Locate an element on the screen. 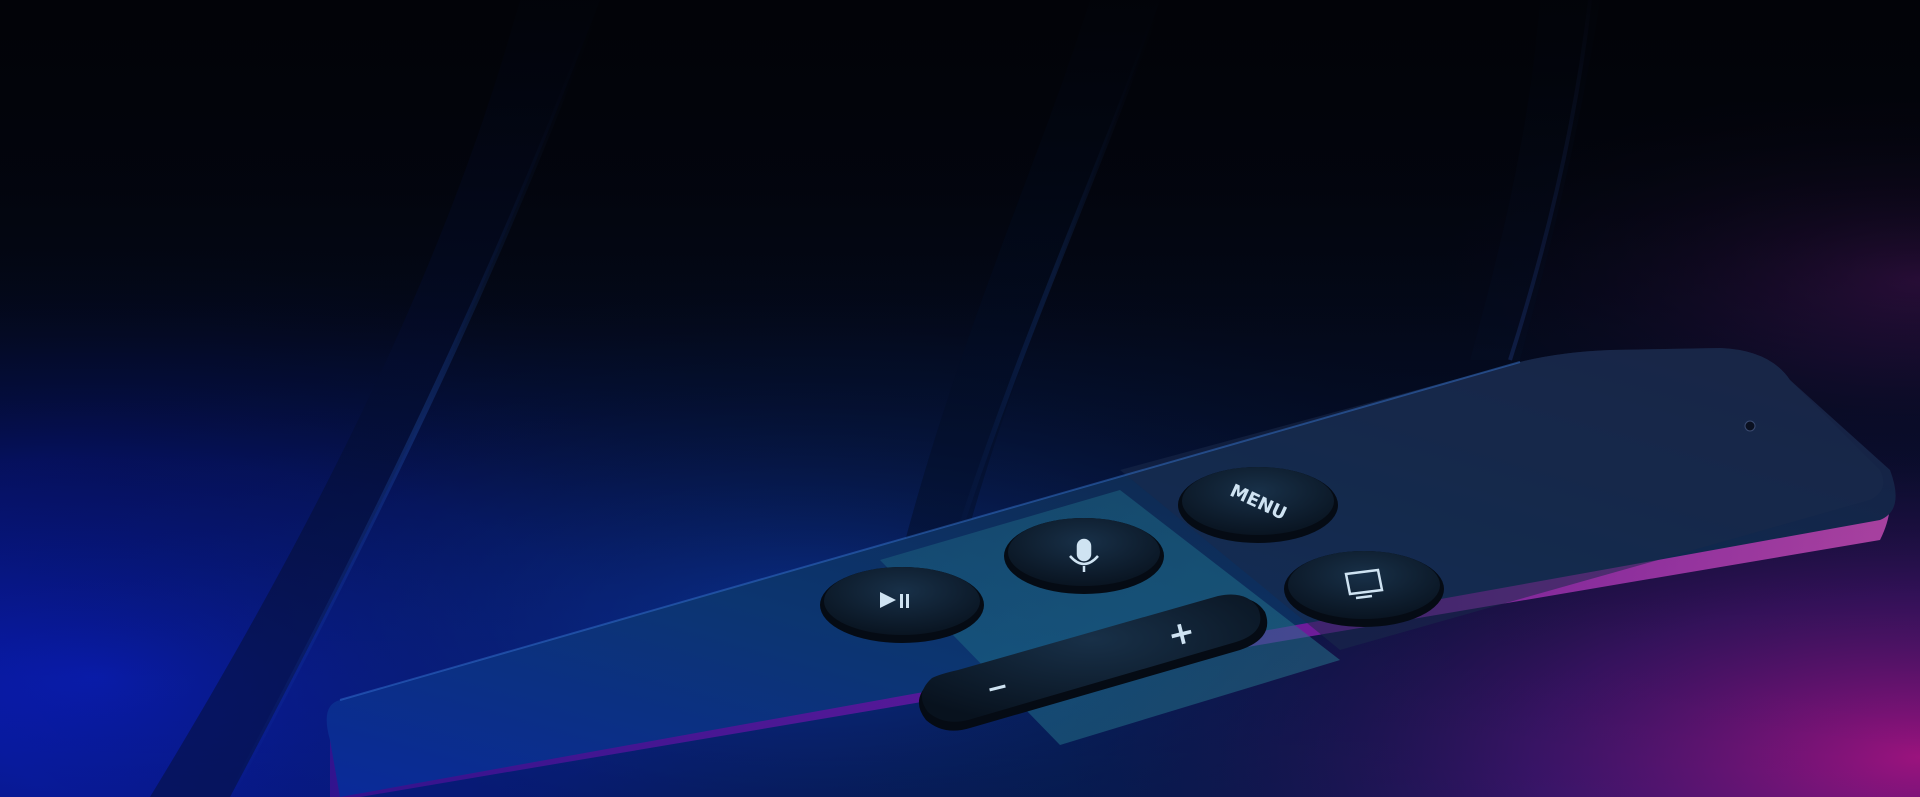 This screenshot has width=1920, height=797. siri-button is located at coordinates (1084, 556).